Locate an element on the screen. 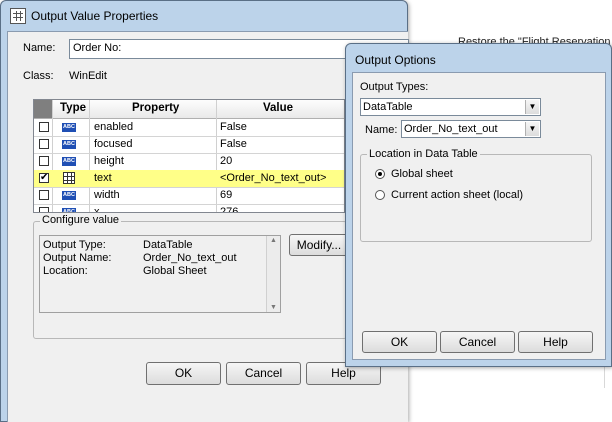  property-name: width is located at coordinates (107, 195).